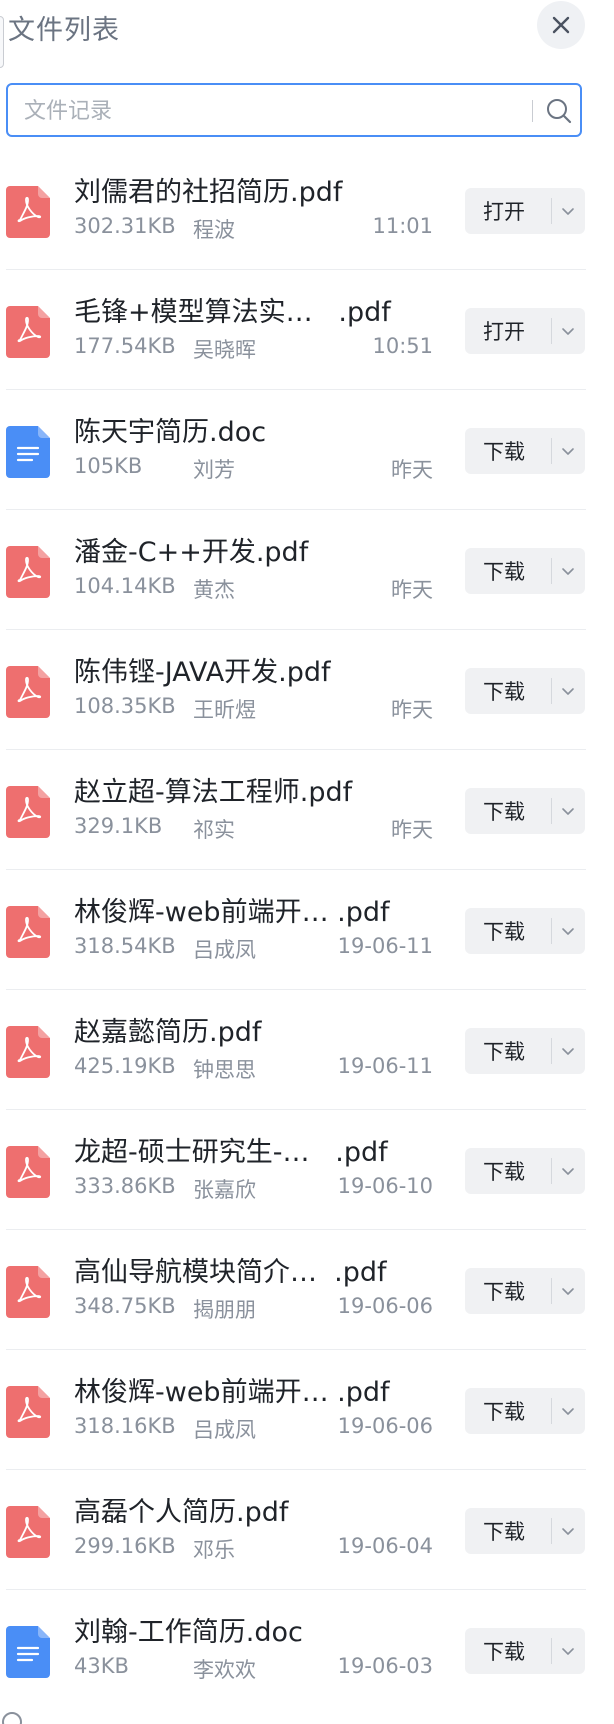  Describe the element at coordinates (307, 1170) in the screenshot. I see `file-row: 龙超-硕士研究生-… .pdf 333.86KB 张嘉欣 19-06-10 下载` at that location.